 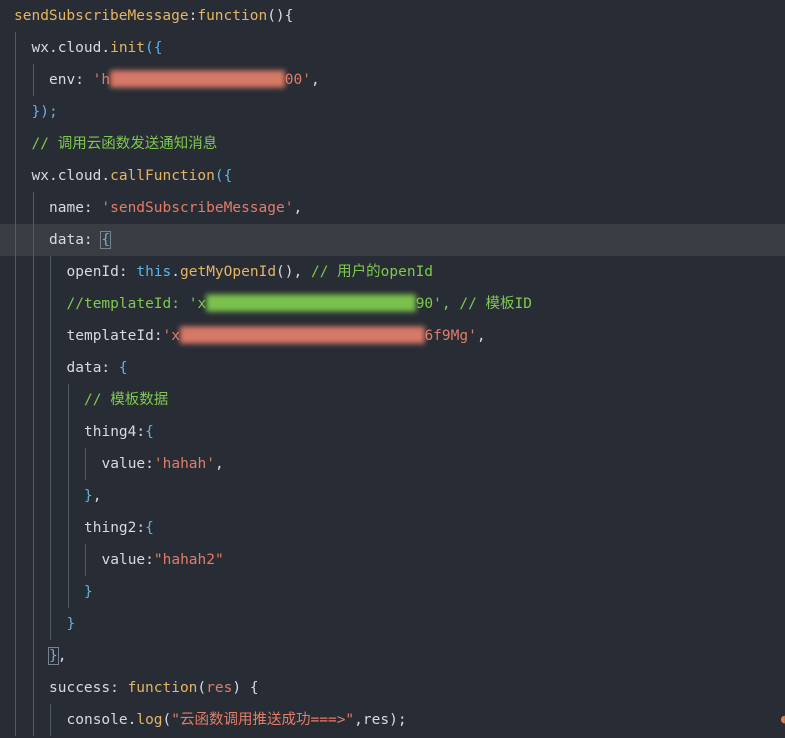 What do you see at coordinates (223, 176) in the screenshot?
I see `code-token: ({` at bounding box center [223, 176].